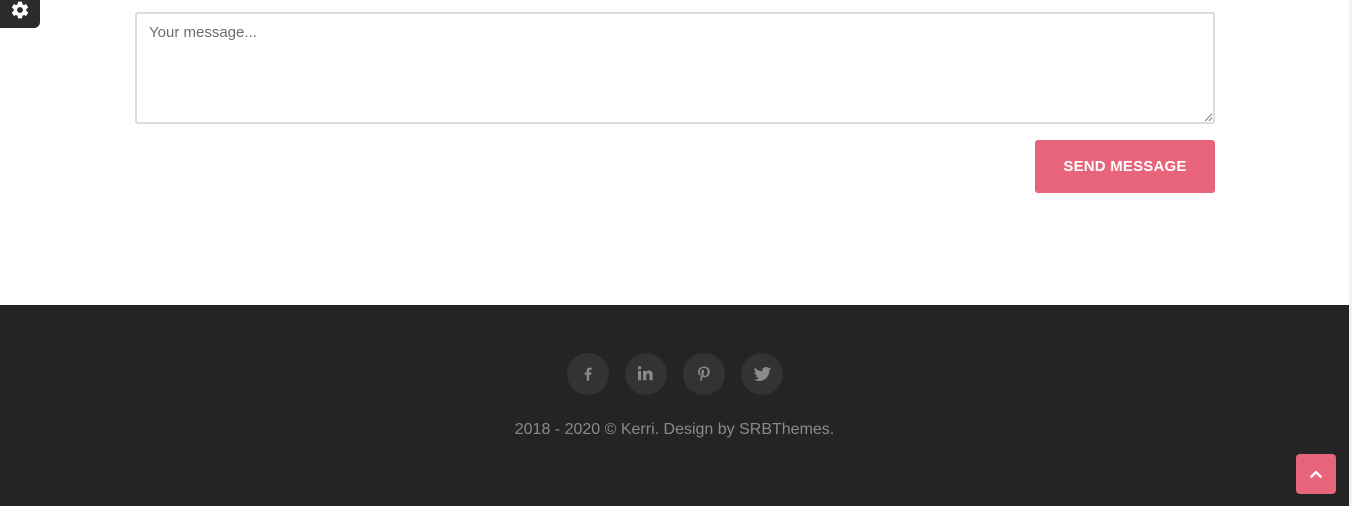 This screenshot has height=506, width=1352. I want to click on linkedin-link, so click(646, 374).